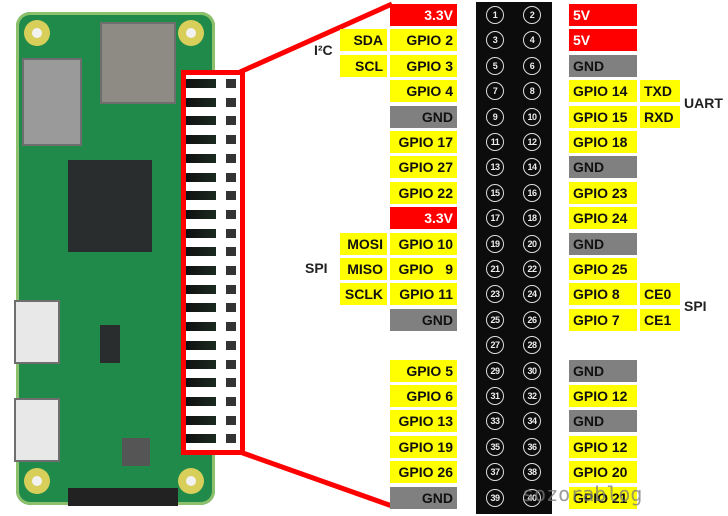 Image resolution: width=728 pixels, height=516 pixels. What do you see at coordinates (495, 192) in the screenshot?
I see `pin-number: 15` at bounding box center [495, 192].